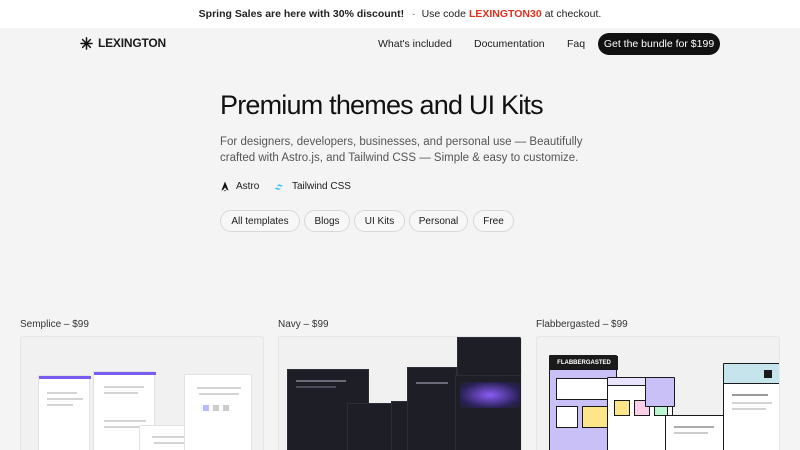 Image resolution: width=800 pixels, height=450 pixels. I want to click on page-title: Premium themes and UI Kits, so click(382, 105).